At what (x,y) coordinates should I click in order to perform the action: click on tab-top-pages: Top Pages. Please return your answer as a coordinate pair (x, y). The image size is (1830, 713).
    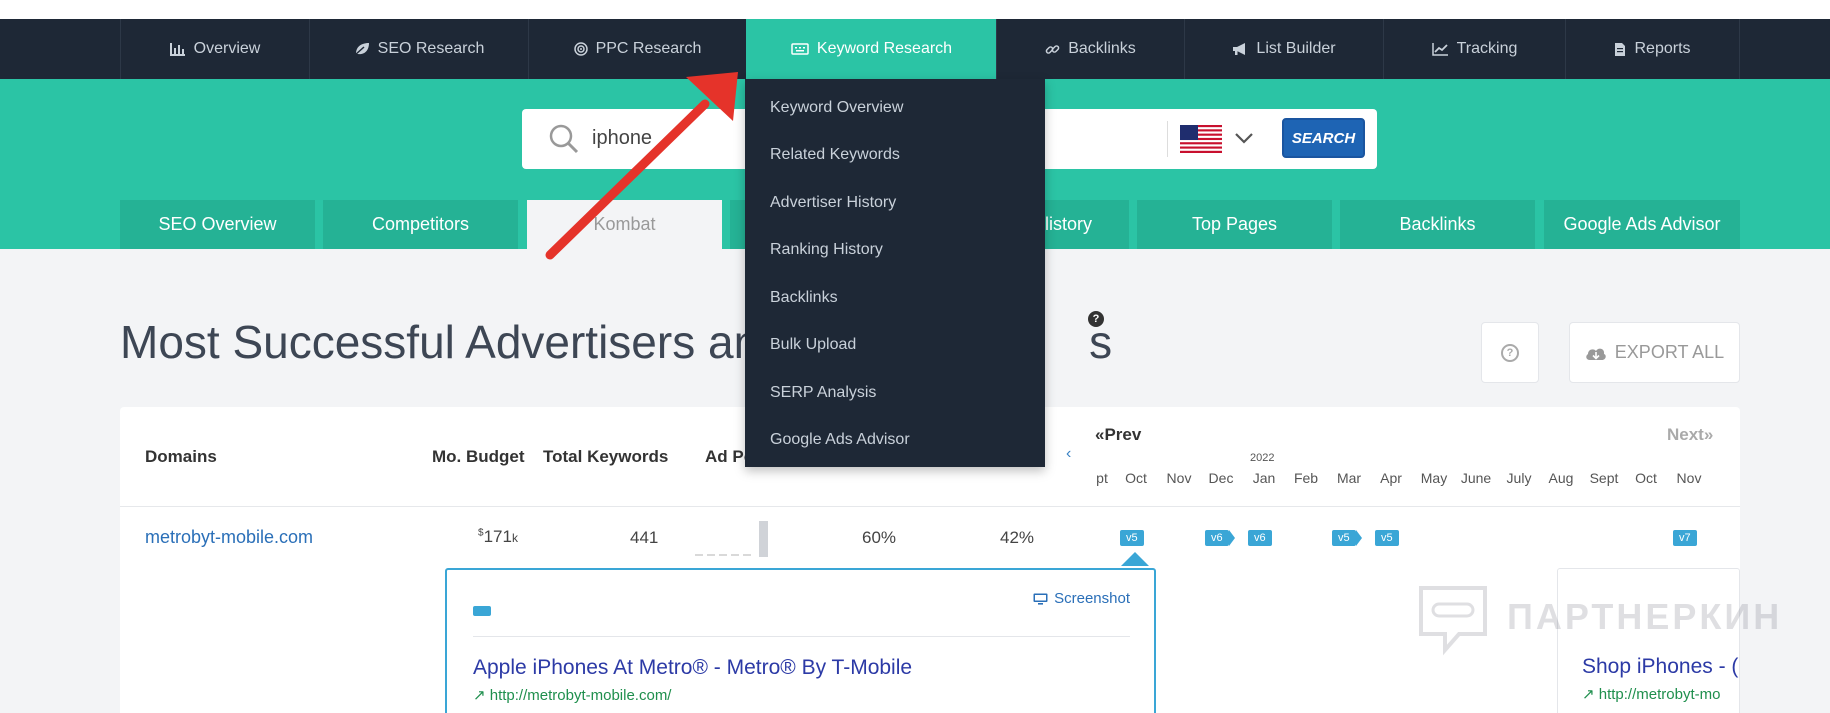
    Looking at the image, I should click on (1234, 224).